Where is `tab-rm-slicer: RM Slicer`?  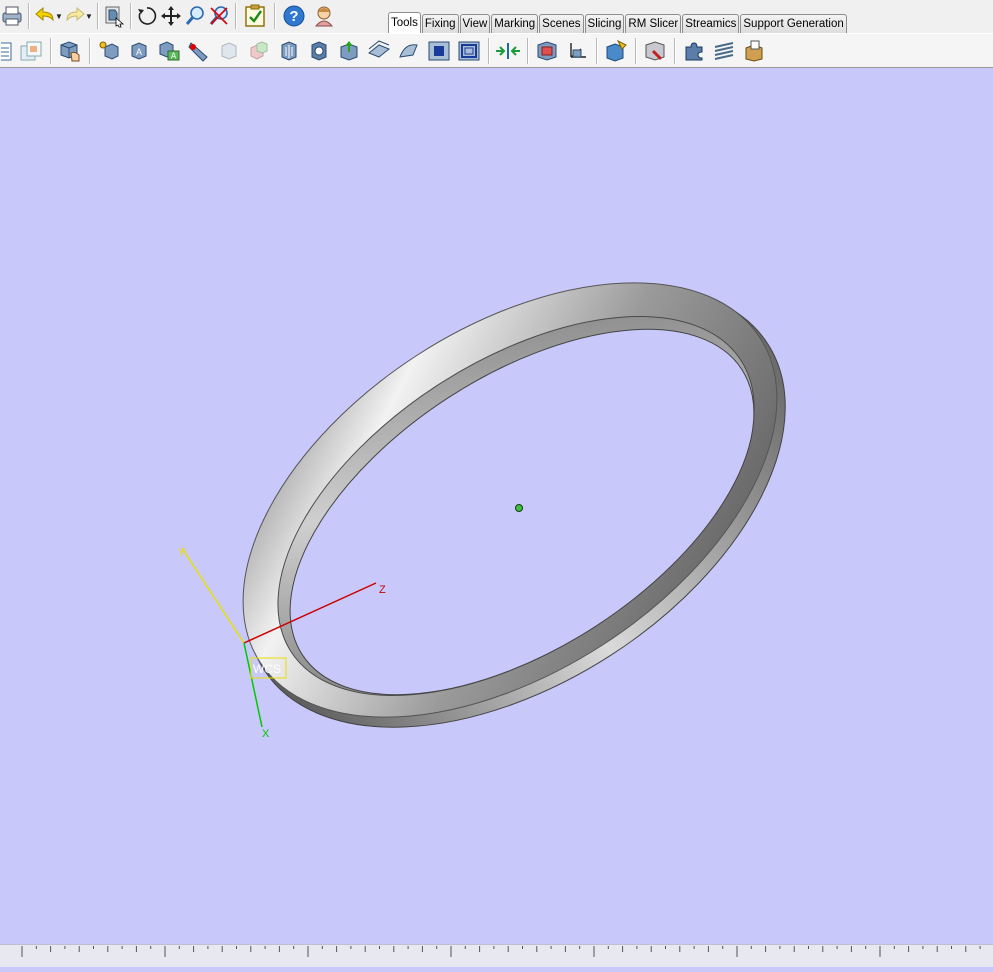
tab-rm-slicer: RM Slicer is located at coordinates (653, 23).